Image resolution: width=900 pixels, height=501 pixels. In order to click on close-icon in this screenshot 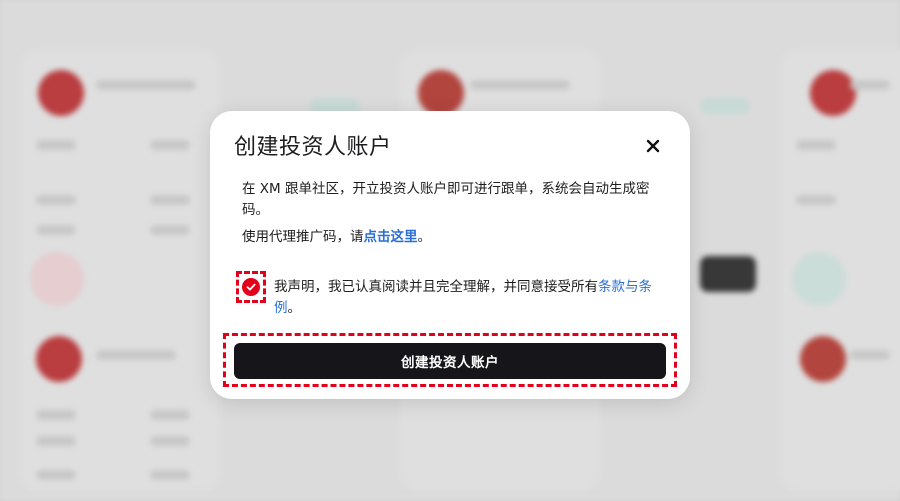, I will do `click(653, 146)`.